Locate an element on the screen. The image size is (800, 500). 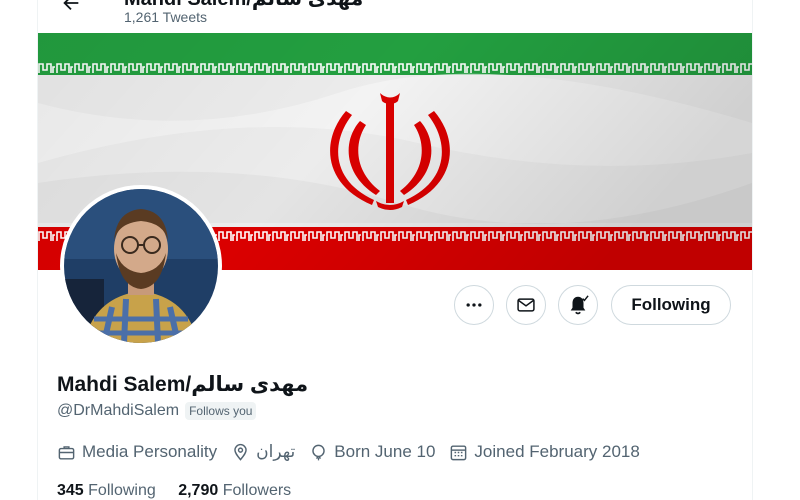
joined-item: Joined February 2018 is located at coordinates (544, 452).